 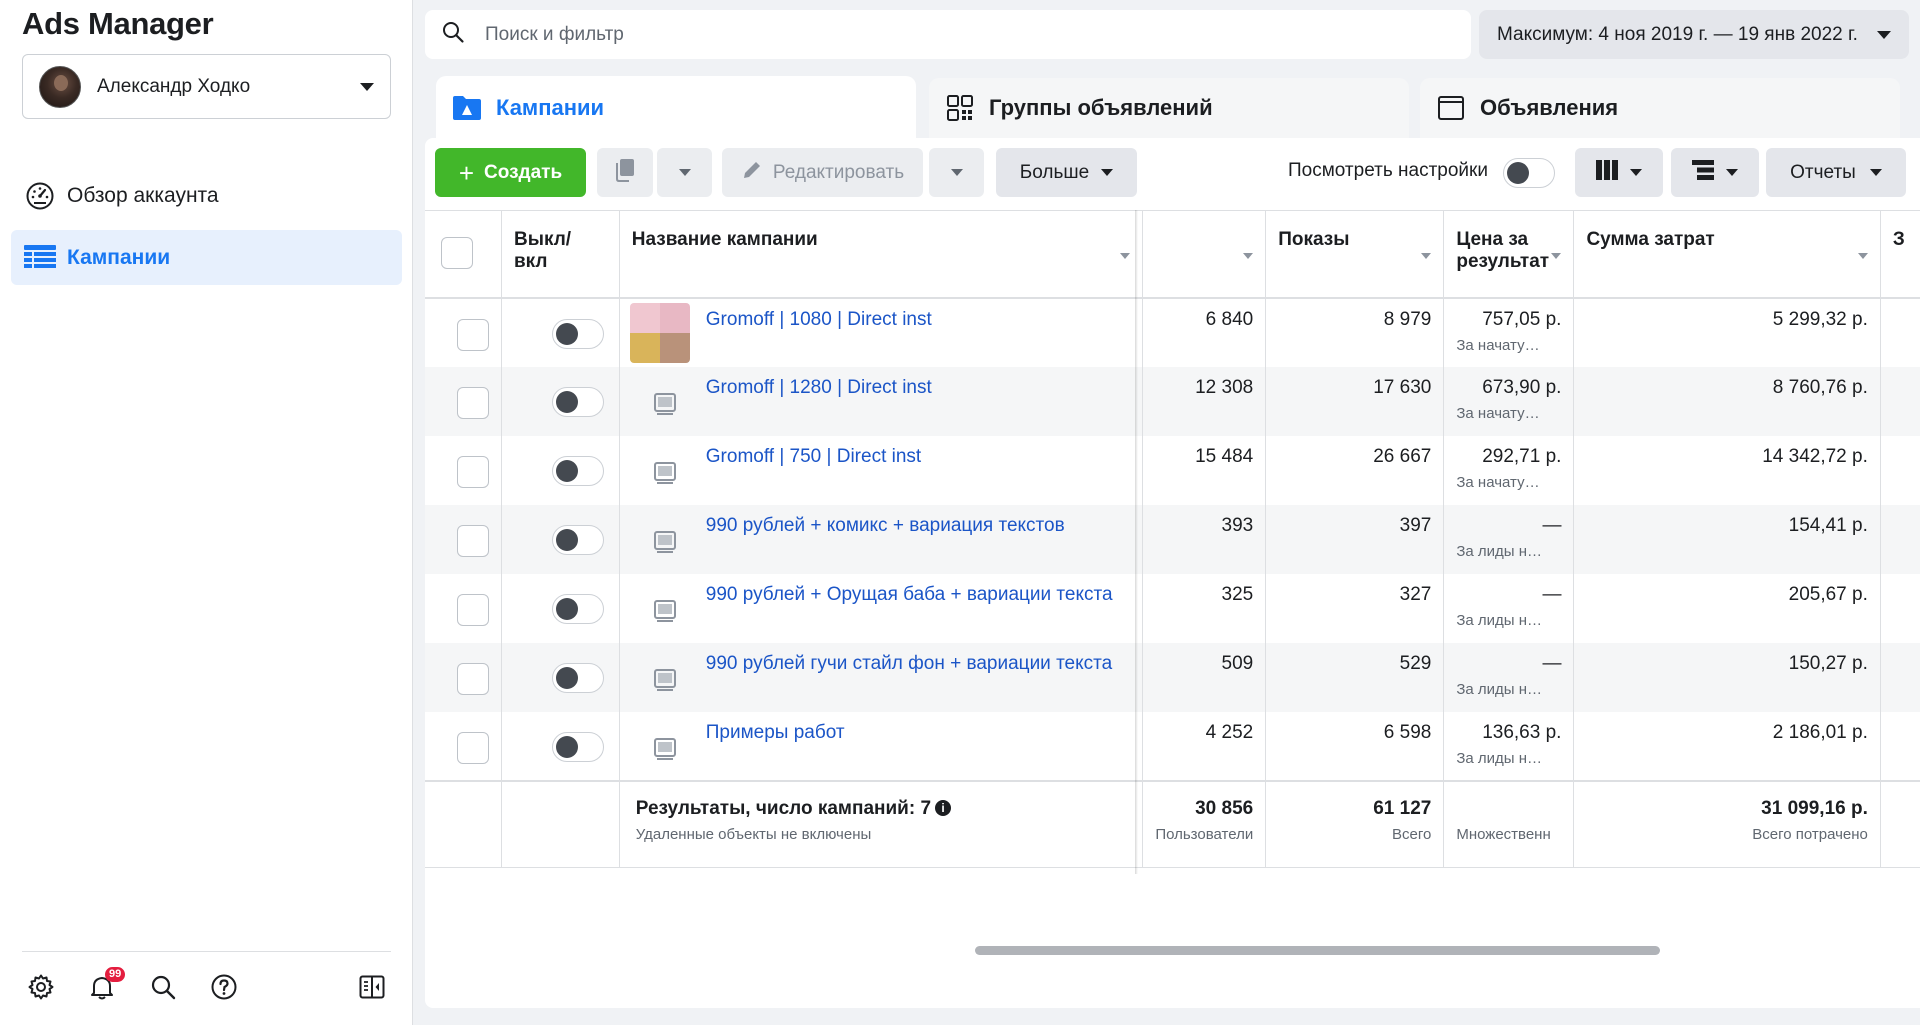 What do you see at coordinates (813, 456) in the screenshot?
I see `campaign-name-link: Gromoff | 750 | Direct inst` at bounding box center [813, 456].